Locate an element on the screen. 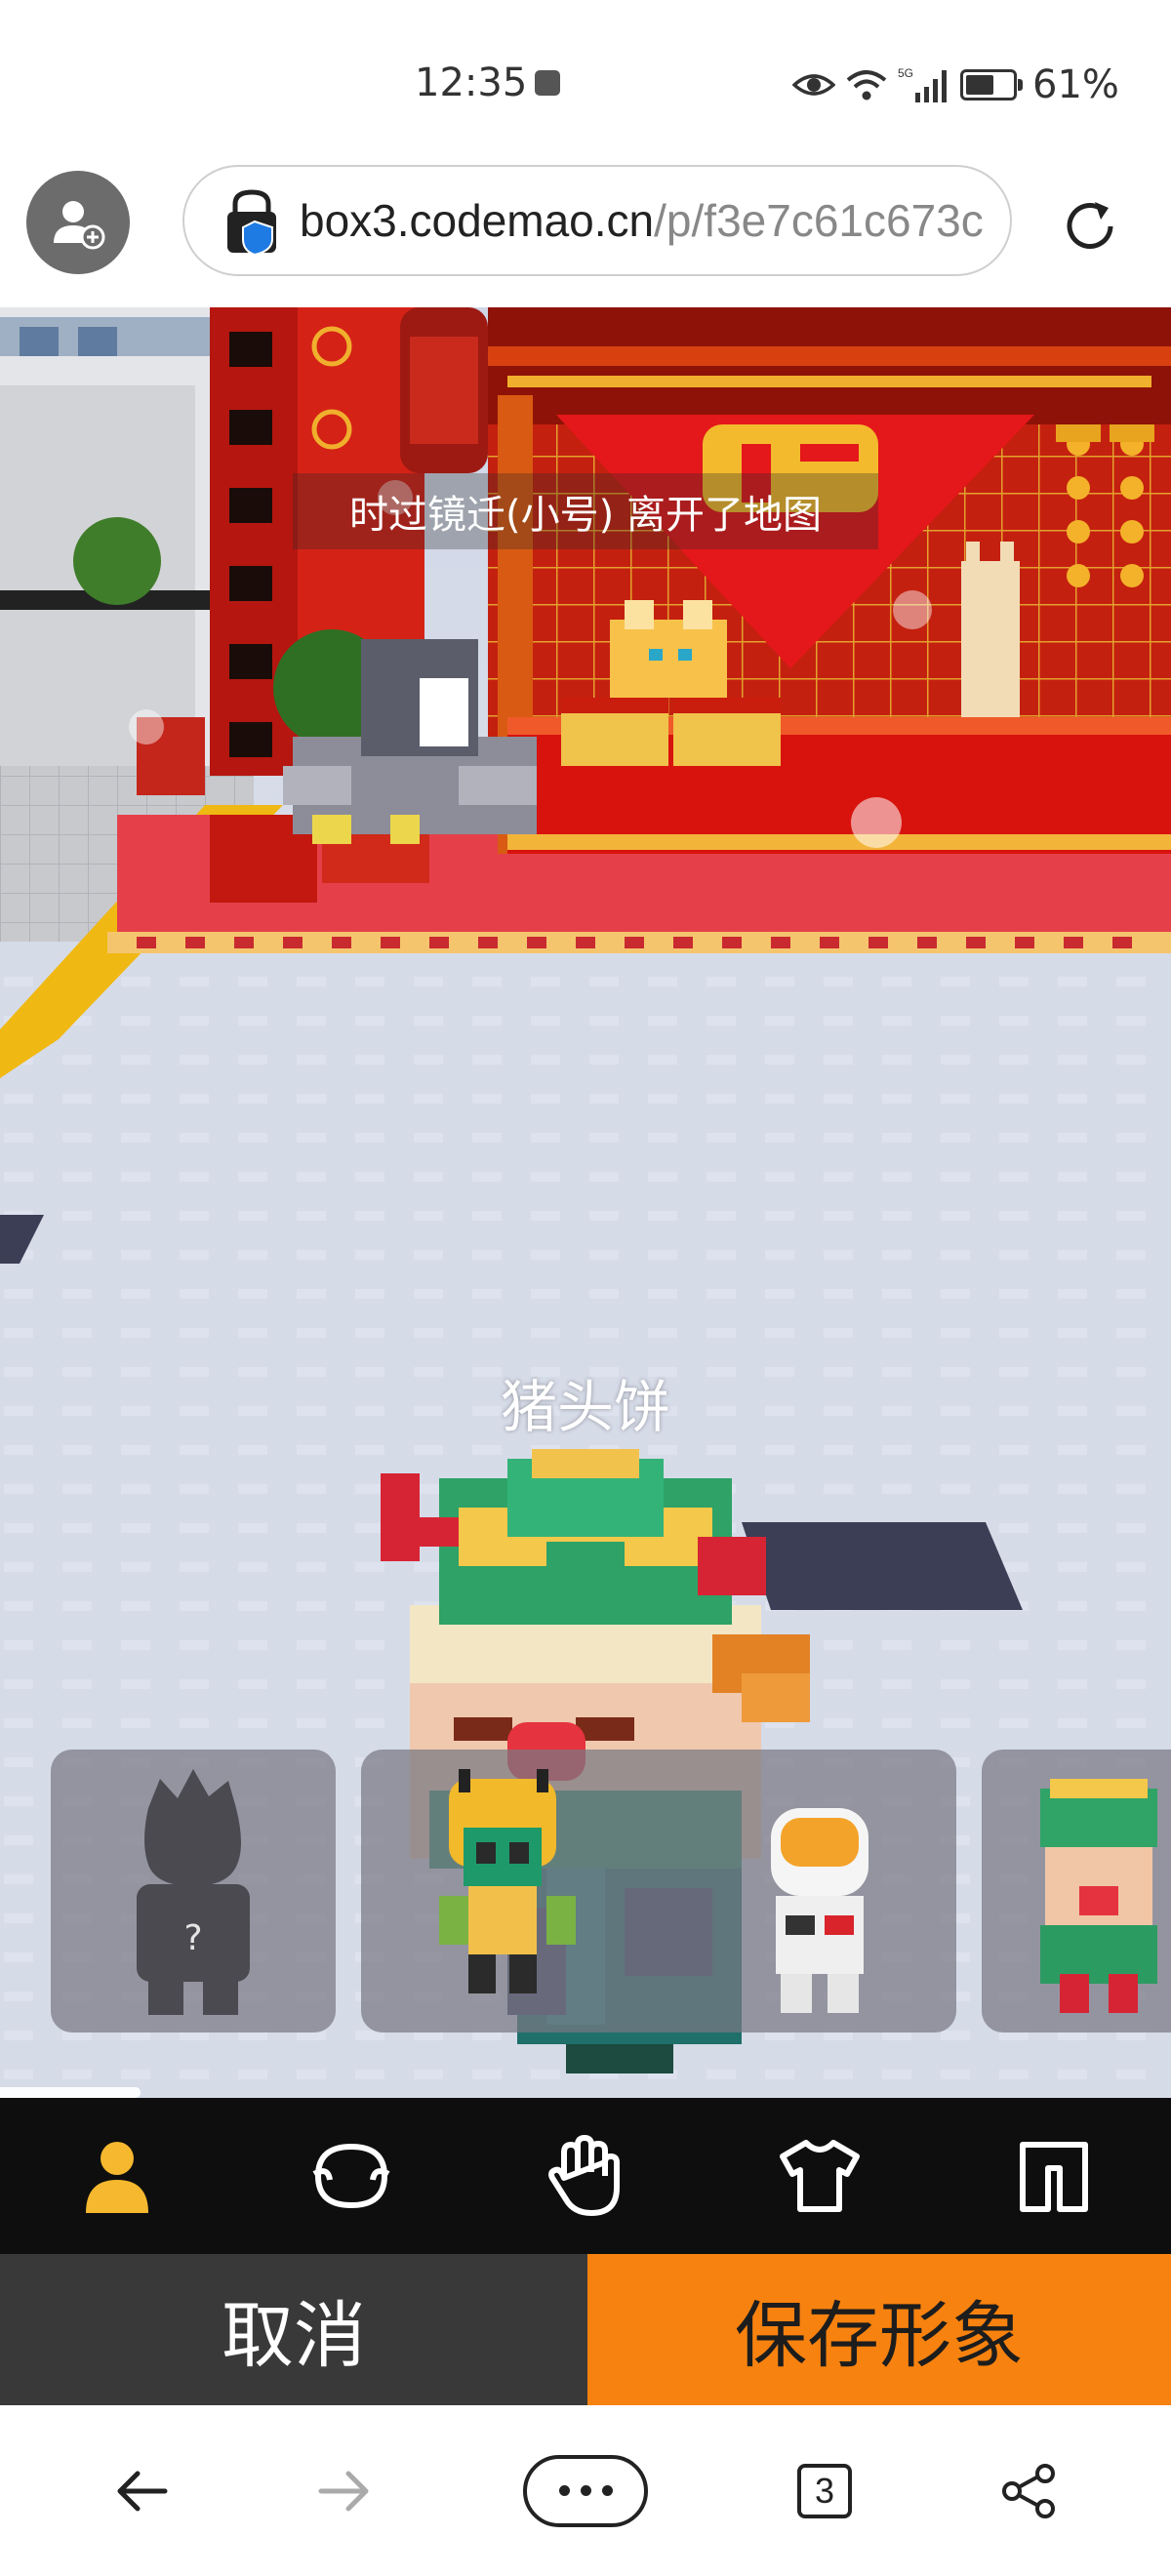 The image size is (1171, 2576). tabs-icon: 3 is located at coordinates (824, 2490).